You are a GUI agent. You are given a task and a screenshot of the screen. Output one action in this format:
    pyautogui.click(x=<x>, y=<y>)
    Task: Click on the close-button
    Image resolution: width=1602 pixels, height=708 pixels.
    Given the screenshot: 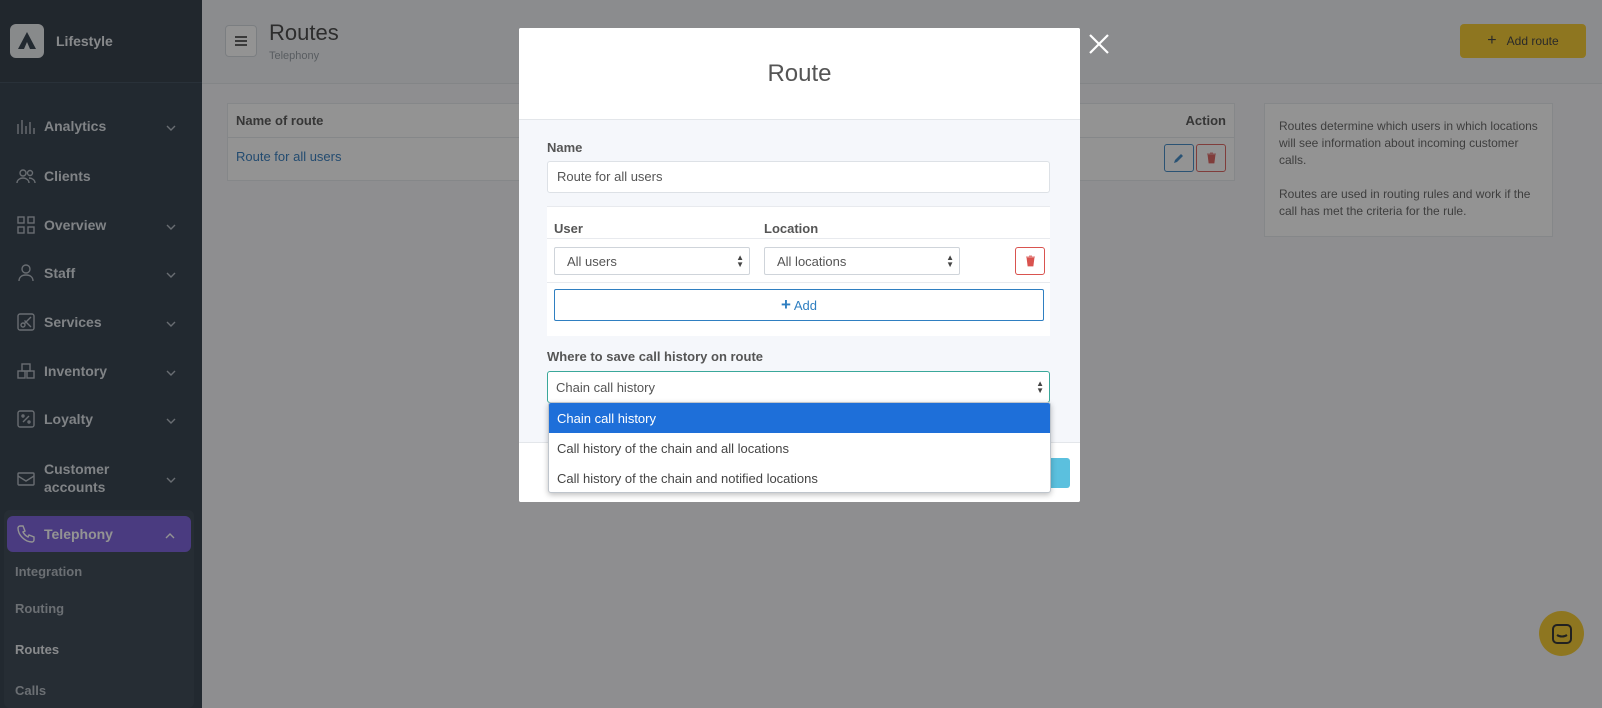 What is the action you would take?
    pyautogui.click(x=1099, y=44)
    